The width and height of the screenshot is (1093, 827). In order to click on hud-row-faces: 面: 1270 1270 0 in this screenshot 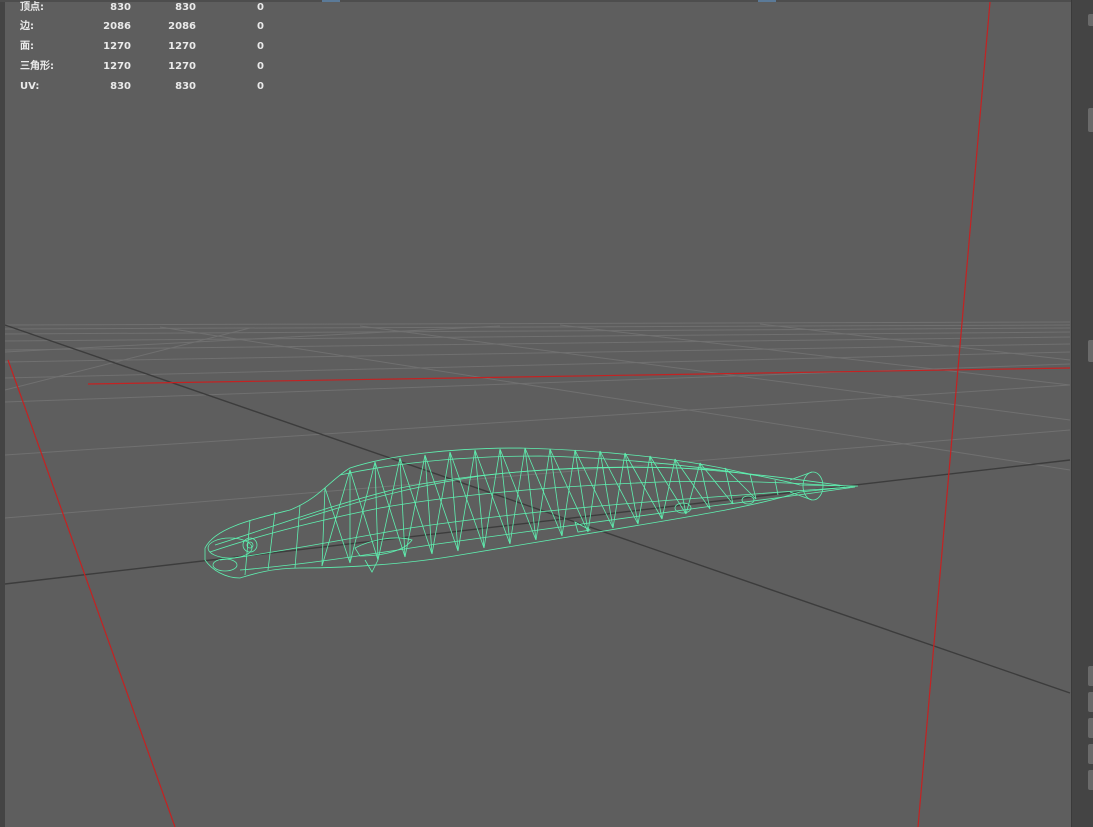, I will do `click(140, 47)`.